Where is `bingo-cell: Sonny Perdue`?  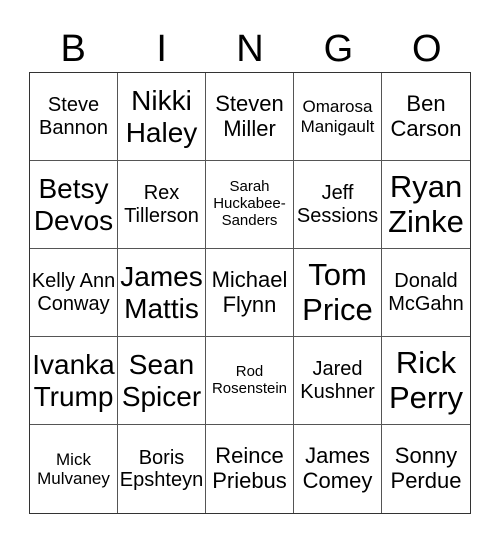
bingo-cell: Sonny Perdue is located at coordinates (426, 469).